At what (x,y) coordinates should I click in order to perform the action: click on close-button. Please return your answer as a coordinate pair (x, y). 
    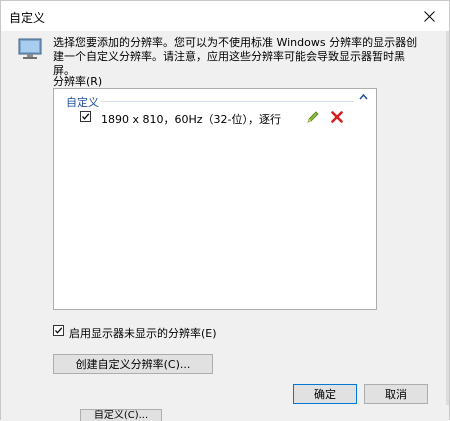
    Looking at the image, I should click on (429, 16).